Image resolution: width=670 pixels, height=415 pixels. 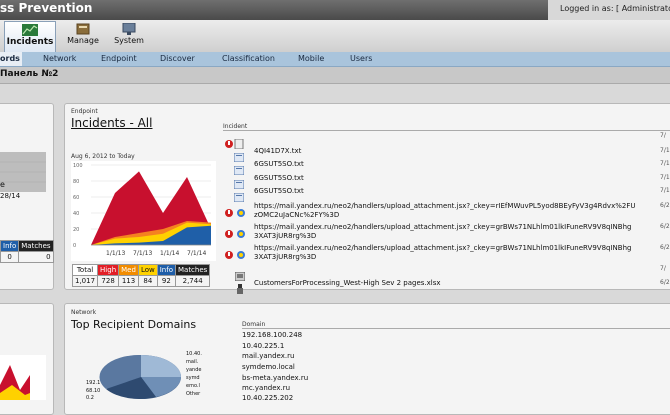 What do you see at coordinates (147, 281) in the screenshot?
I see `low-value: 84` at bounding box center [147, 281].